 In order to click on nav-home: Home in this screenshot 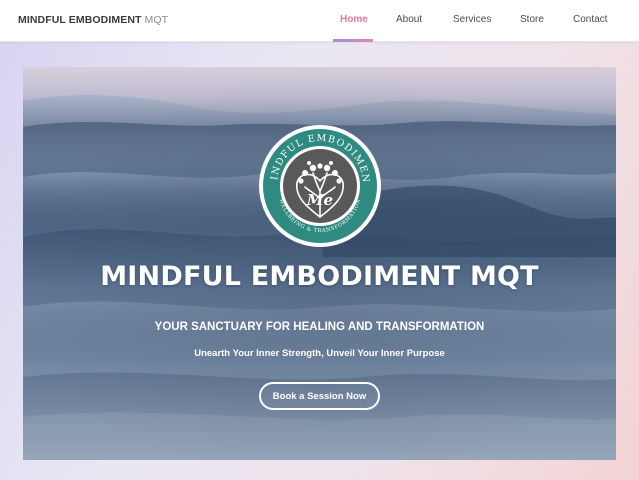, I will do `click(354, 19)`.